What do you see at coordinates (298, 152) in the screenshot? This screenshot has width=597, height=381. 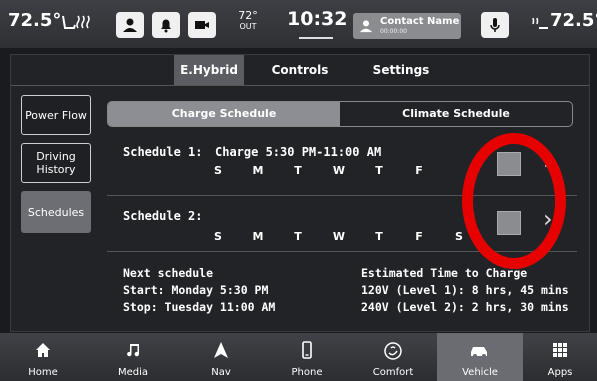 I see `schedule-1-detail: Charge 5:30 PM-11:00 AM` at bounding box center [298, 152].